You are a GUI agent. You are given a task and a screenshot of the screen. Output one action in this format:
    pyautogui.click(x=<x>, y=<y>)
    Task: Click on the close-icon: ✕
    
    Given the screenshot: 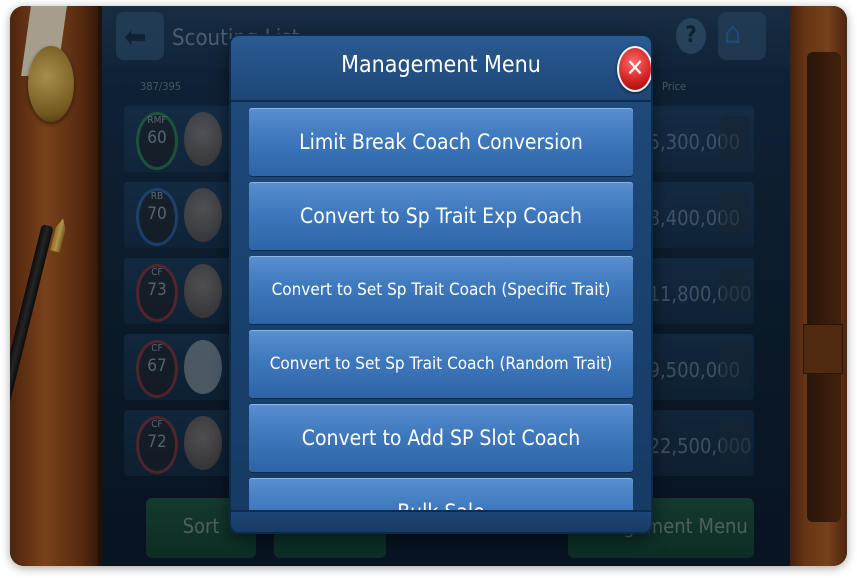 What is the action you would take?
    pyautogui.click(x=634, y=69)
    